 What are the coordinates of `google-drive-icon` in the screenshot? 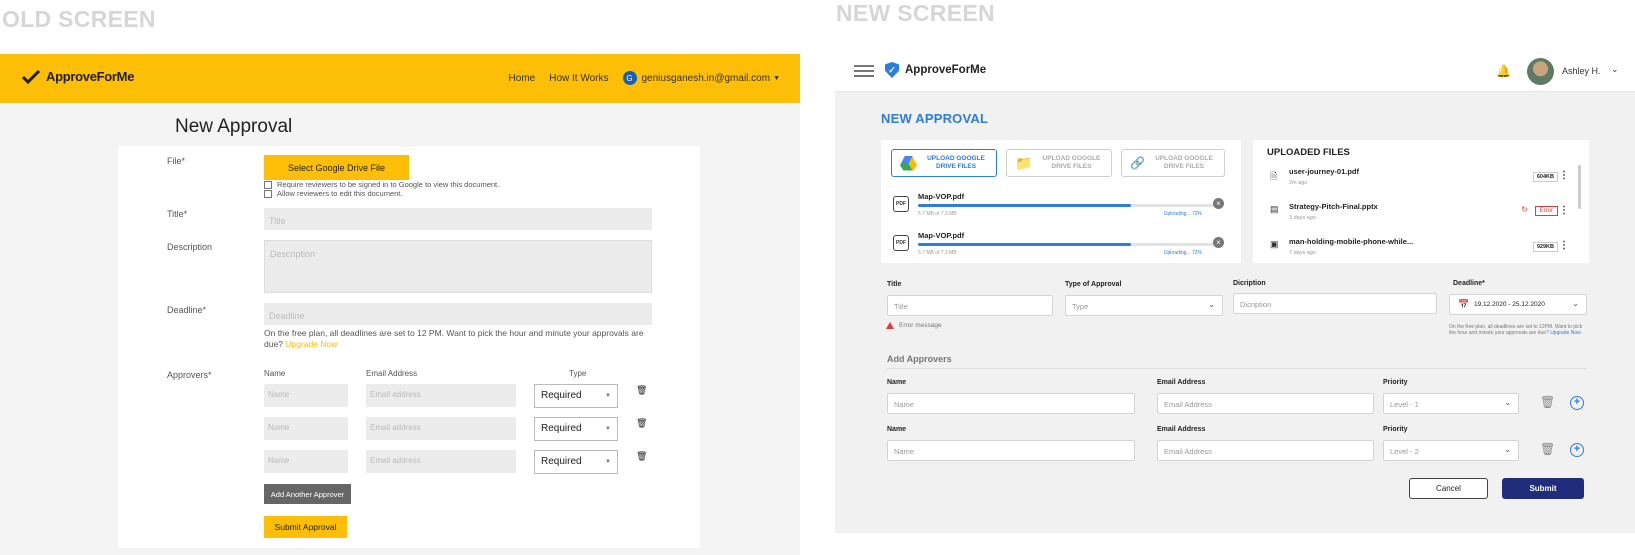 It's located at (908, 163).